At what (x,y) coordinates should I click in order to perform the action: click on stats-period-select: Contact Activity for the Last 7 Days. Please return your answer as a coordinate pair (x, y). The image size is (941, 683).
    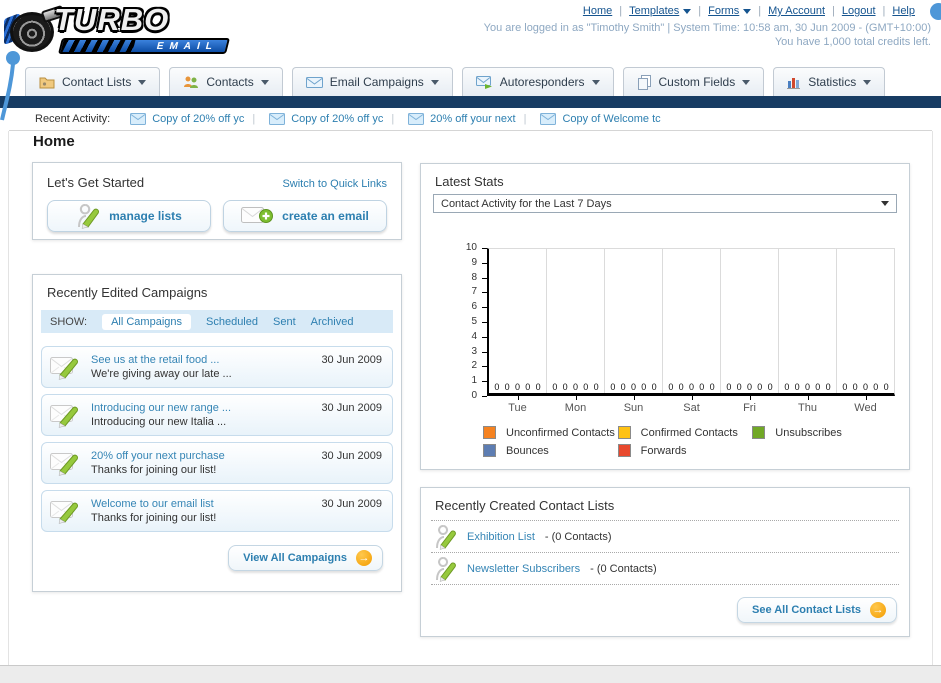
    Looking at the image, I should click on (665, 203).